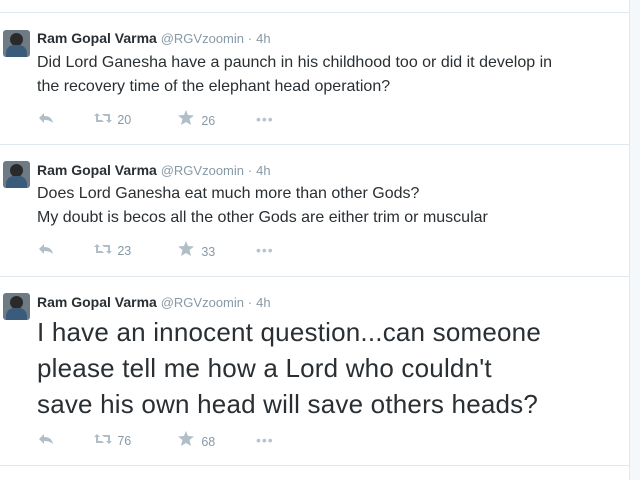 The image size is (640, 480). Describe the element at coordinates (314, 473) in the screenshot. I see `next-tweet-edge` at that location.